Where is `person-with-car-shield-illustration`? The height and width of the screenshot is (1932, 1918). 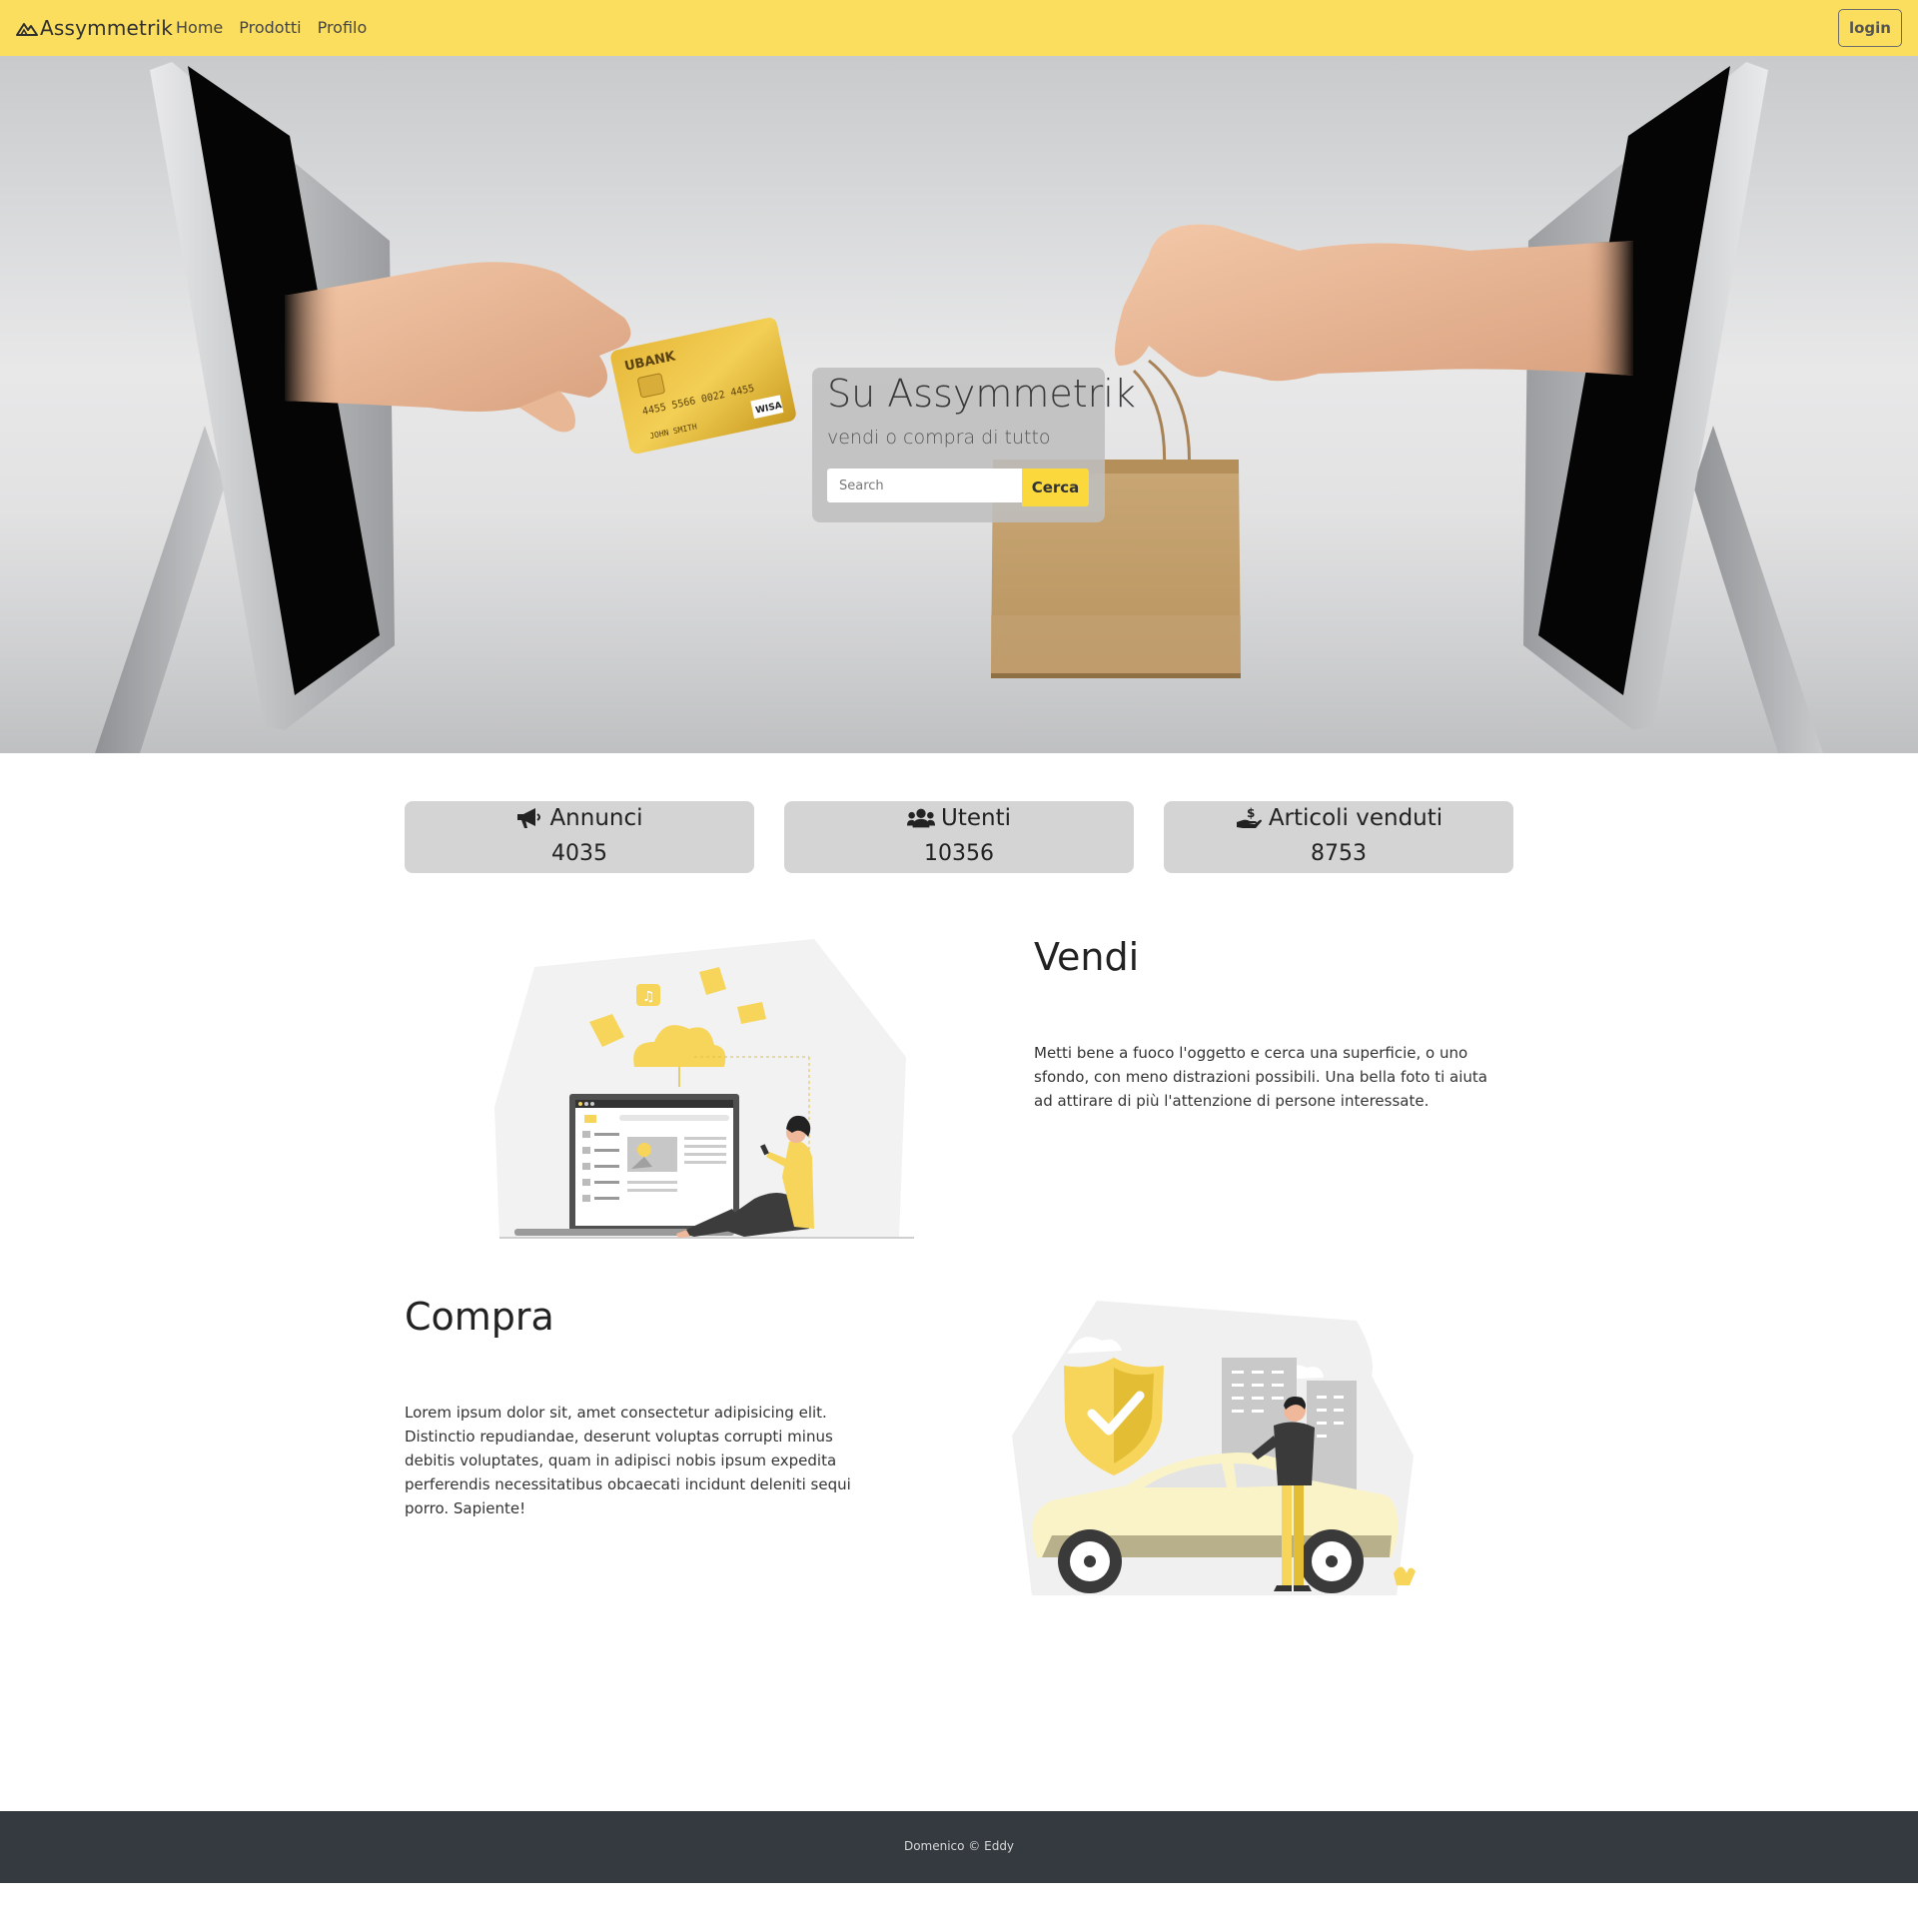 person-with-car-shield-illustration is located at coordinates (1214, 1448).